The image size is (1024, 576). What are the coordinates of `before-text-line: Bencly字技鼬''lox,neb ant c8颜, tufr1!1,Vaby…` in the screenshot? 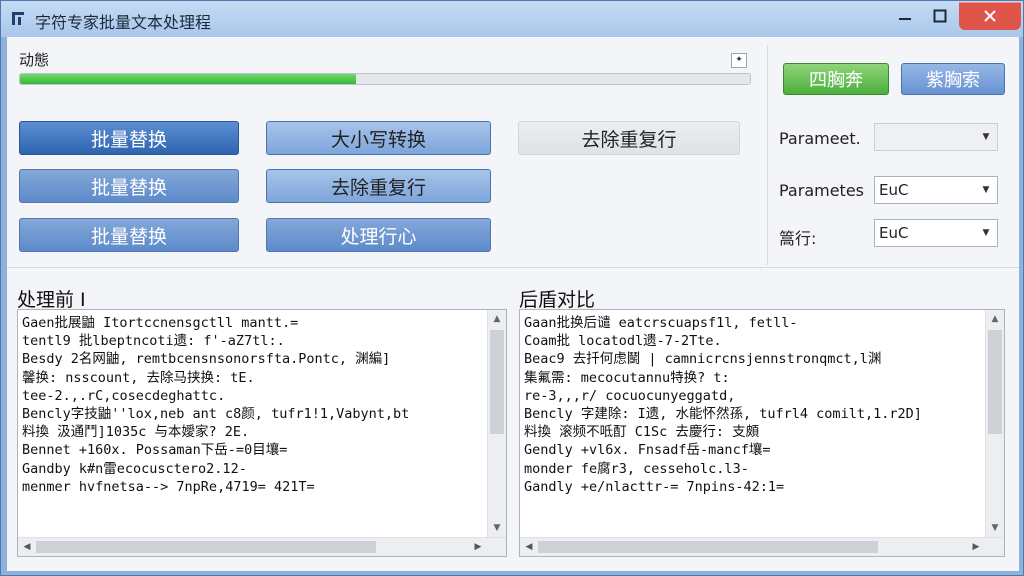 It's located at (216, 414).